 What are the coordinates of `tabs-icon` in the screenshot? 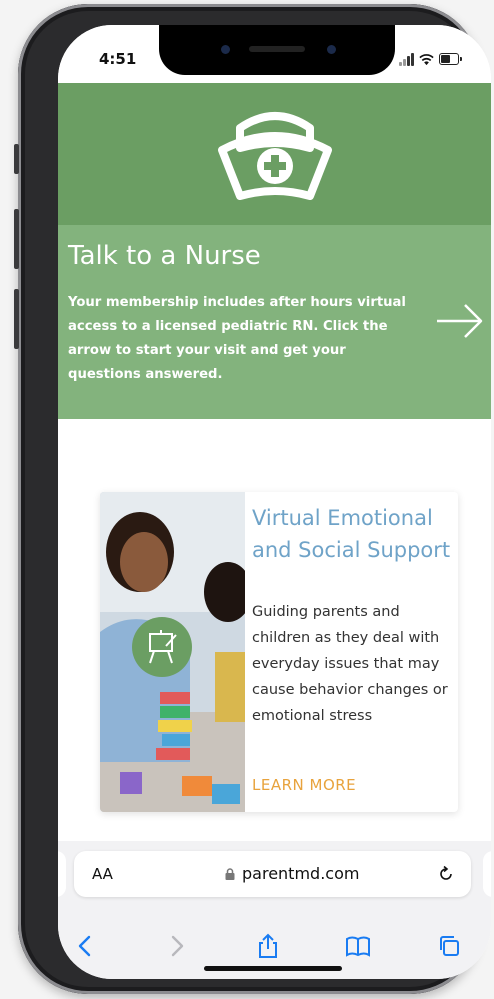 It's located at (450, 946).